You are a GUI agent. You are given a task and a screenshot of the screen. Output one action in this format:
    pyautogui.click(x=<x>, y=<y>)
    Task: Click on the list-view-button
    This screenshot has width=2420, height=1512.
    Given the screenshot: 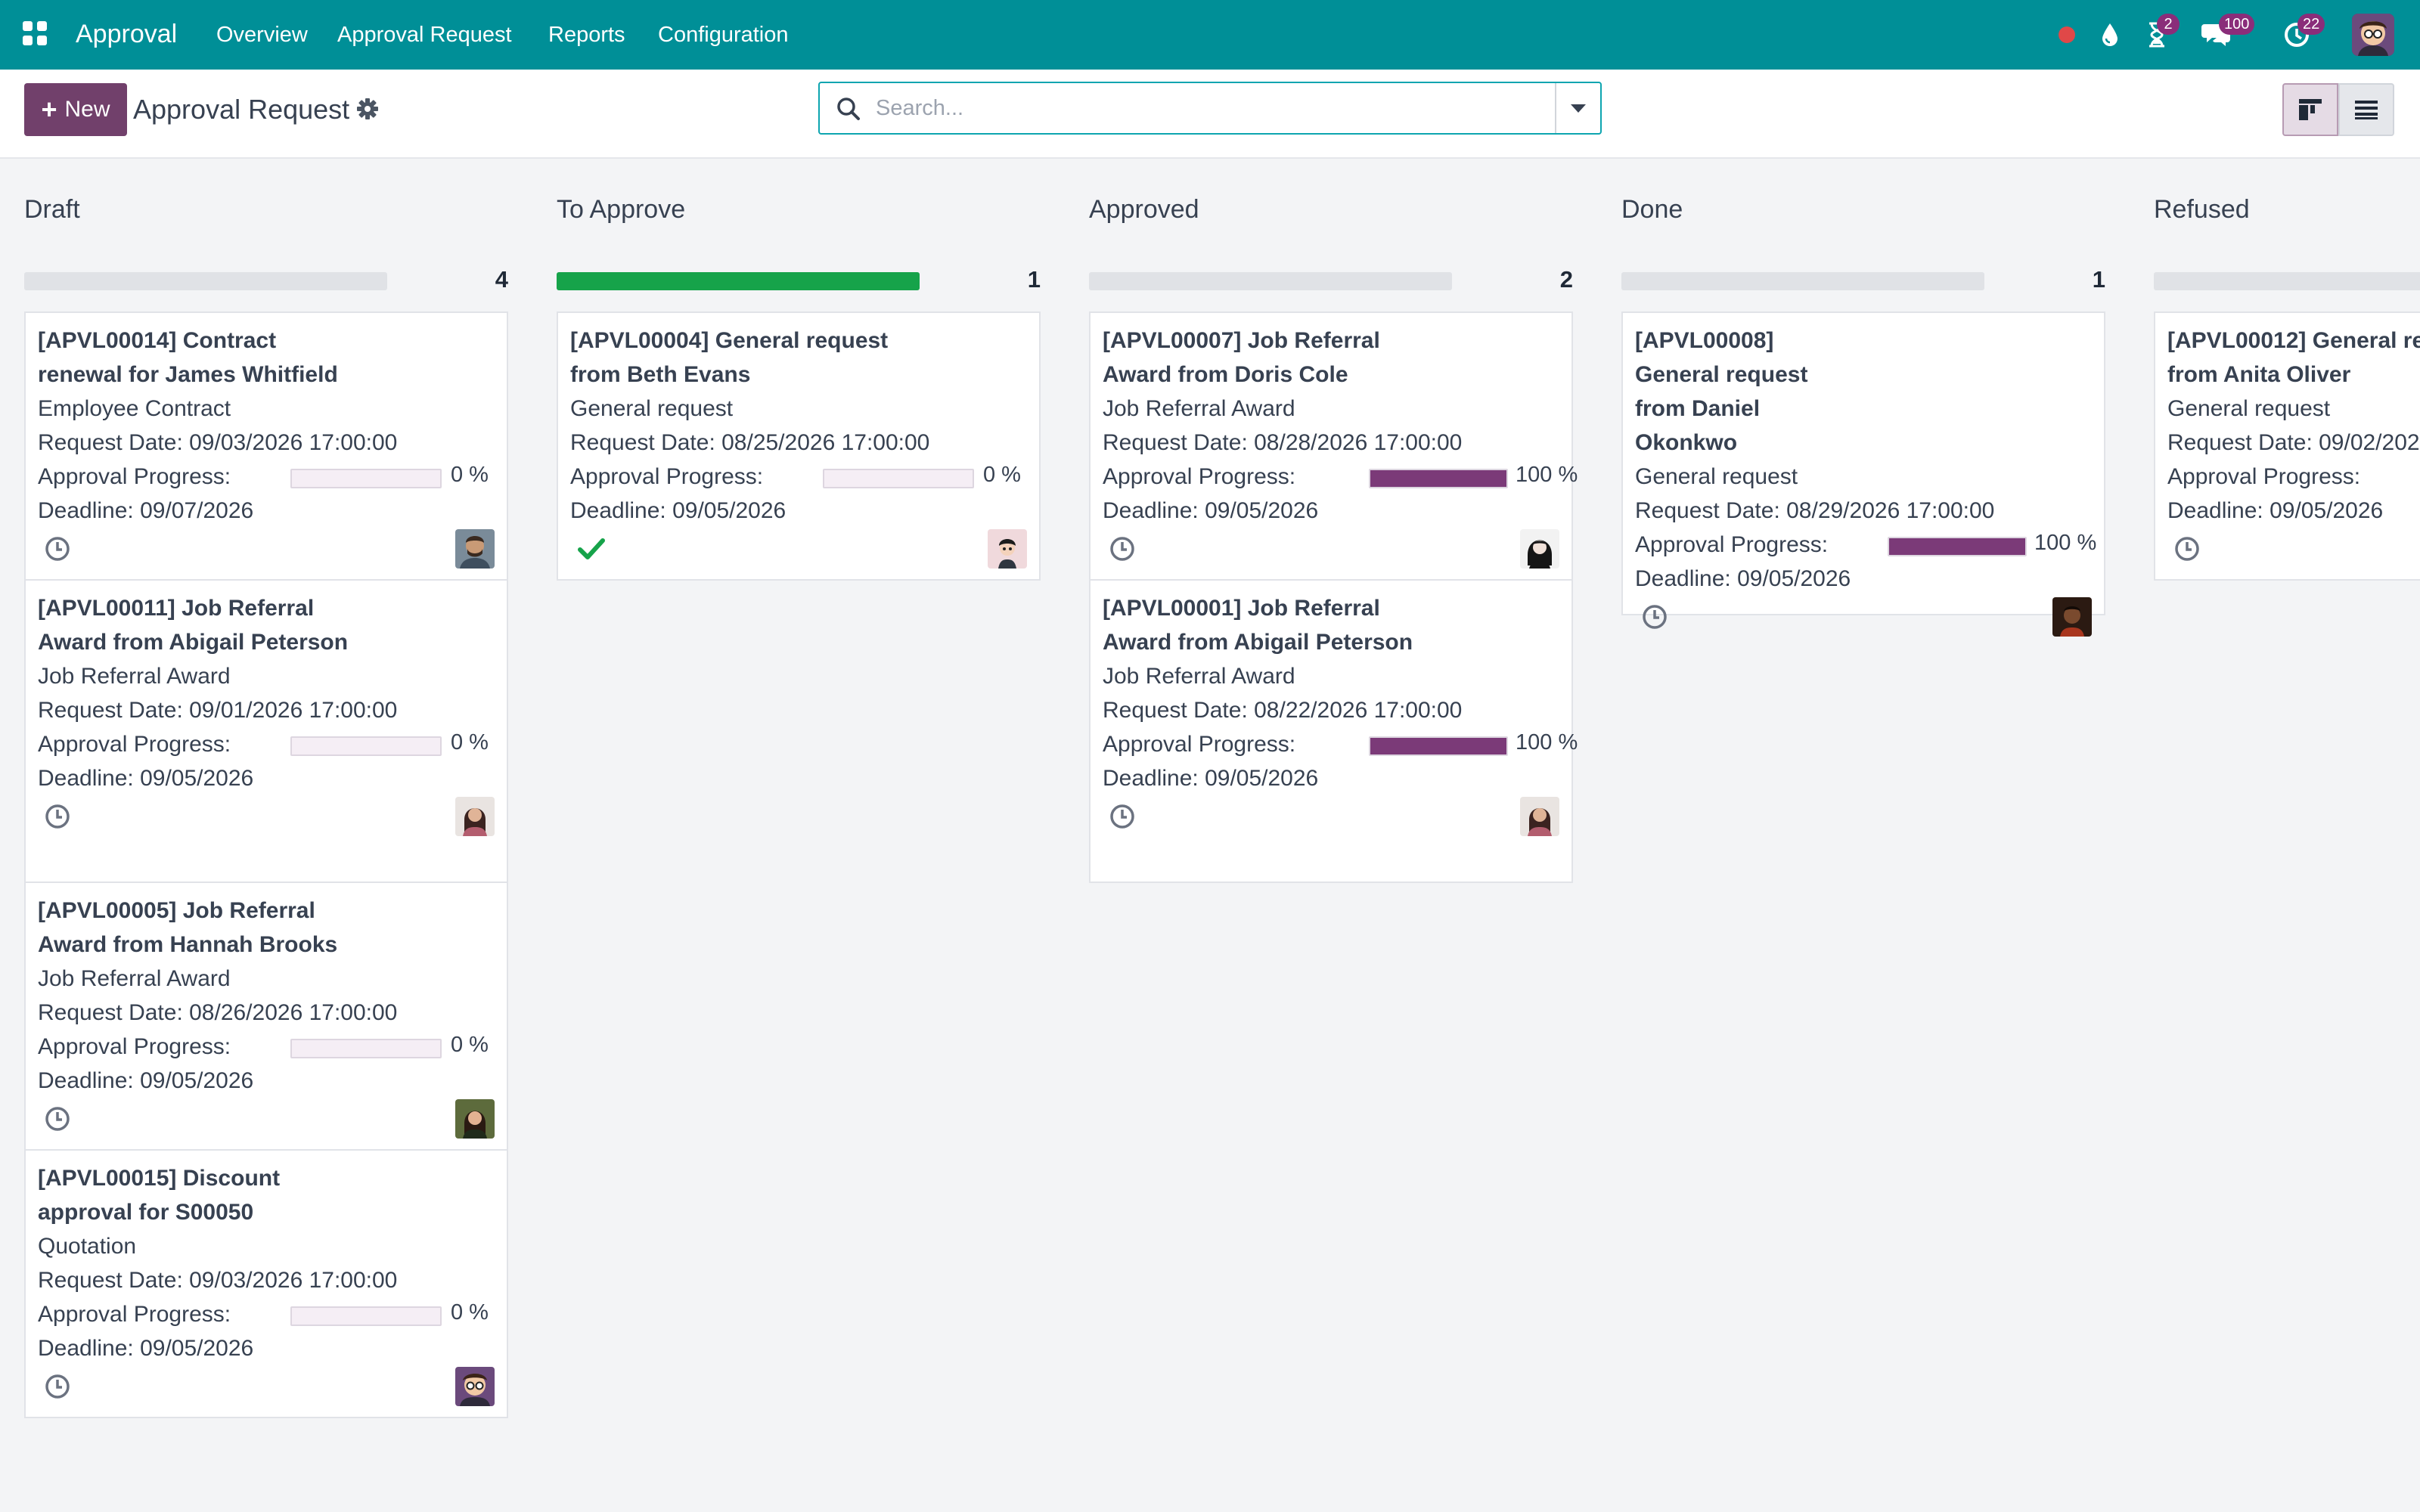 What is the action you would take?
    pyautogui.click(x=2366, y=109)
    